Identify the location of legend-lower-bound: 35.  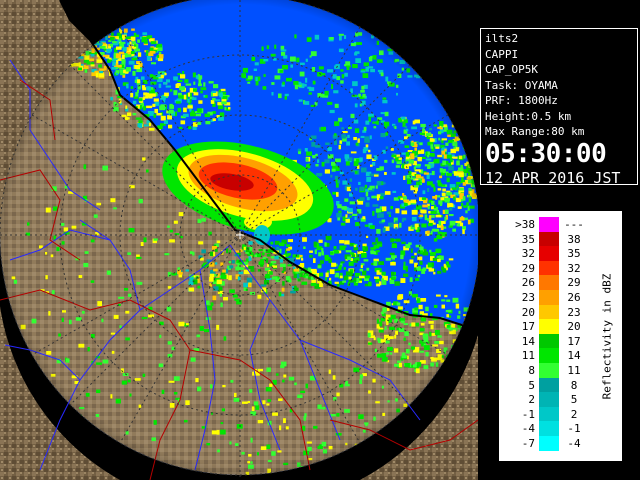
(528, 239).